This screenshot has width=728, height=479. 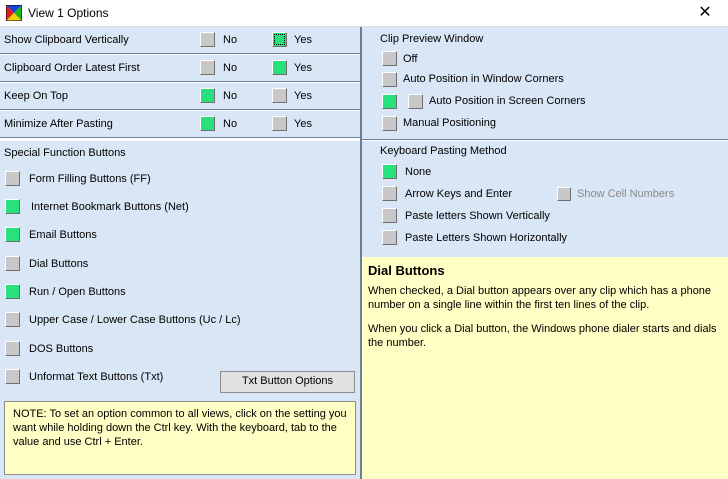 I want to click on keyboard-vertical-checkbox, so click(x=389, y=215).